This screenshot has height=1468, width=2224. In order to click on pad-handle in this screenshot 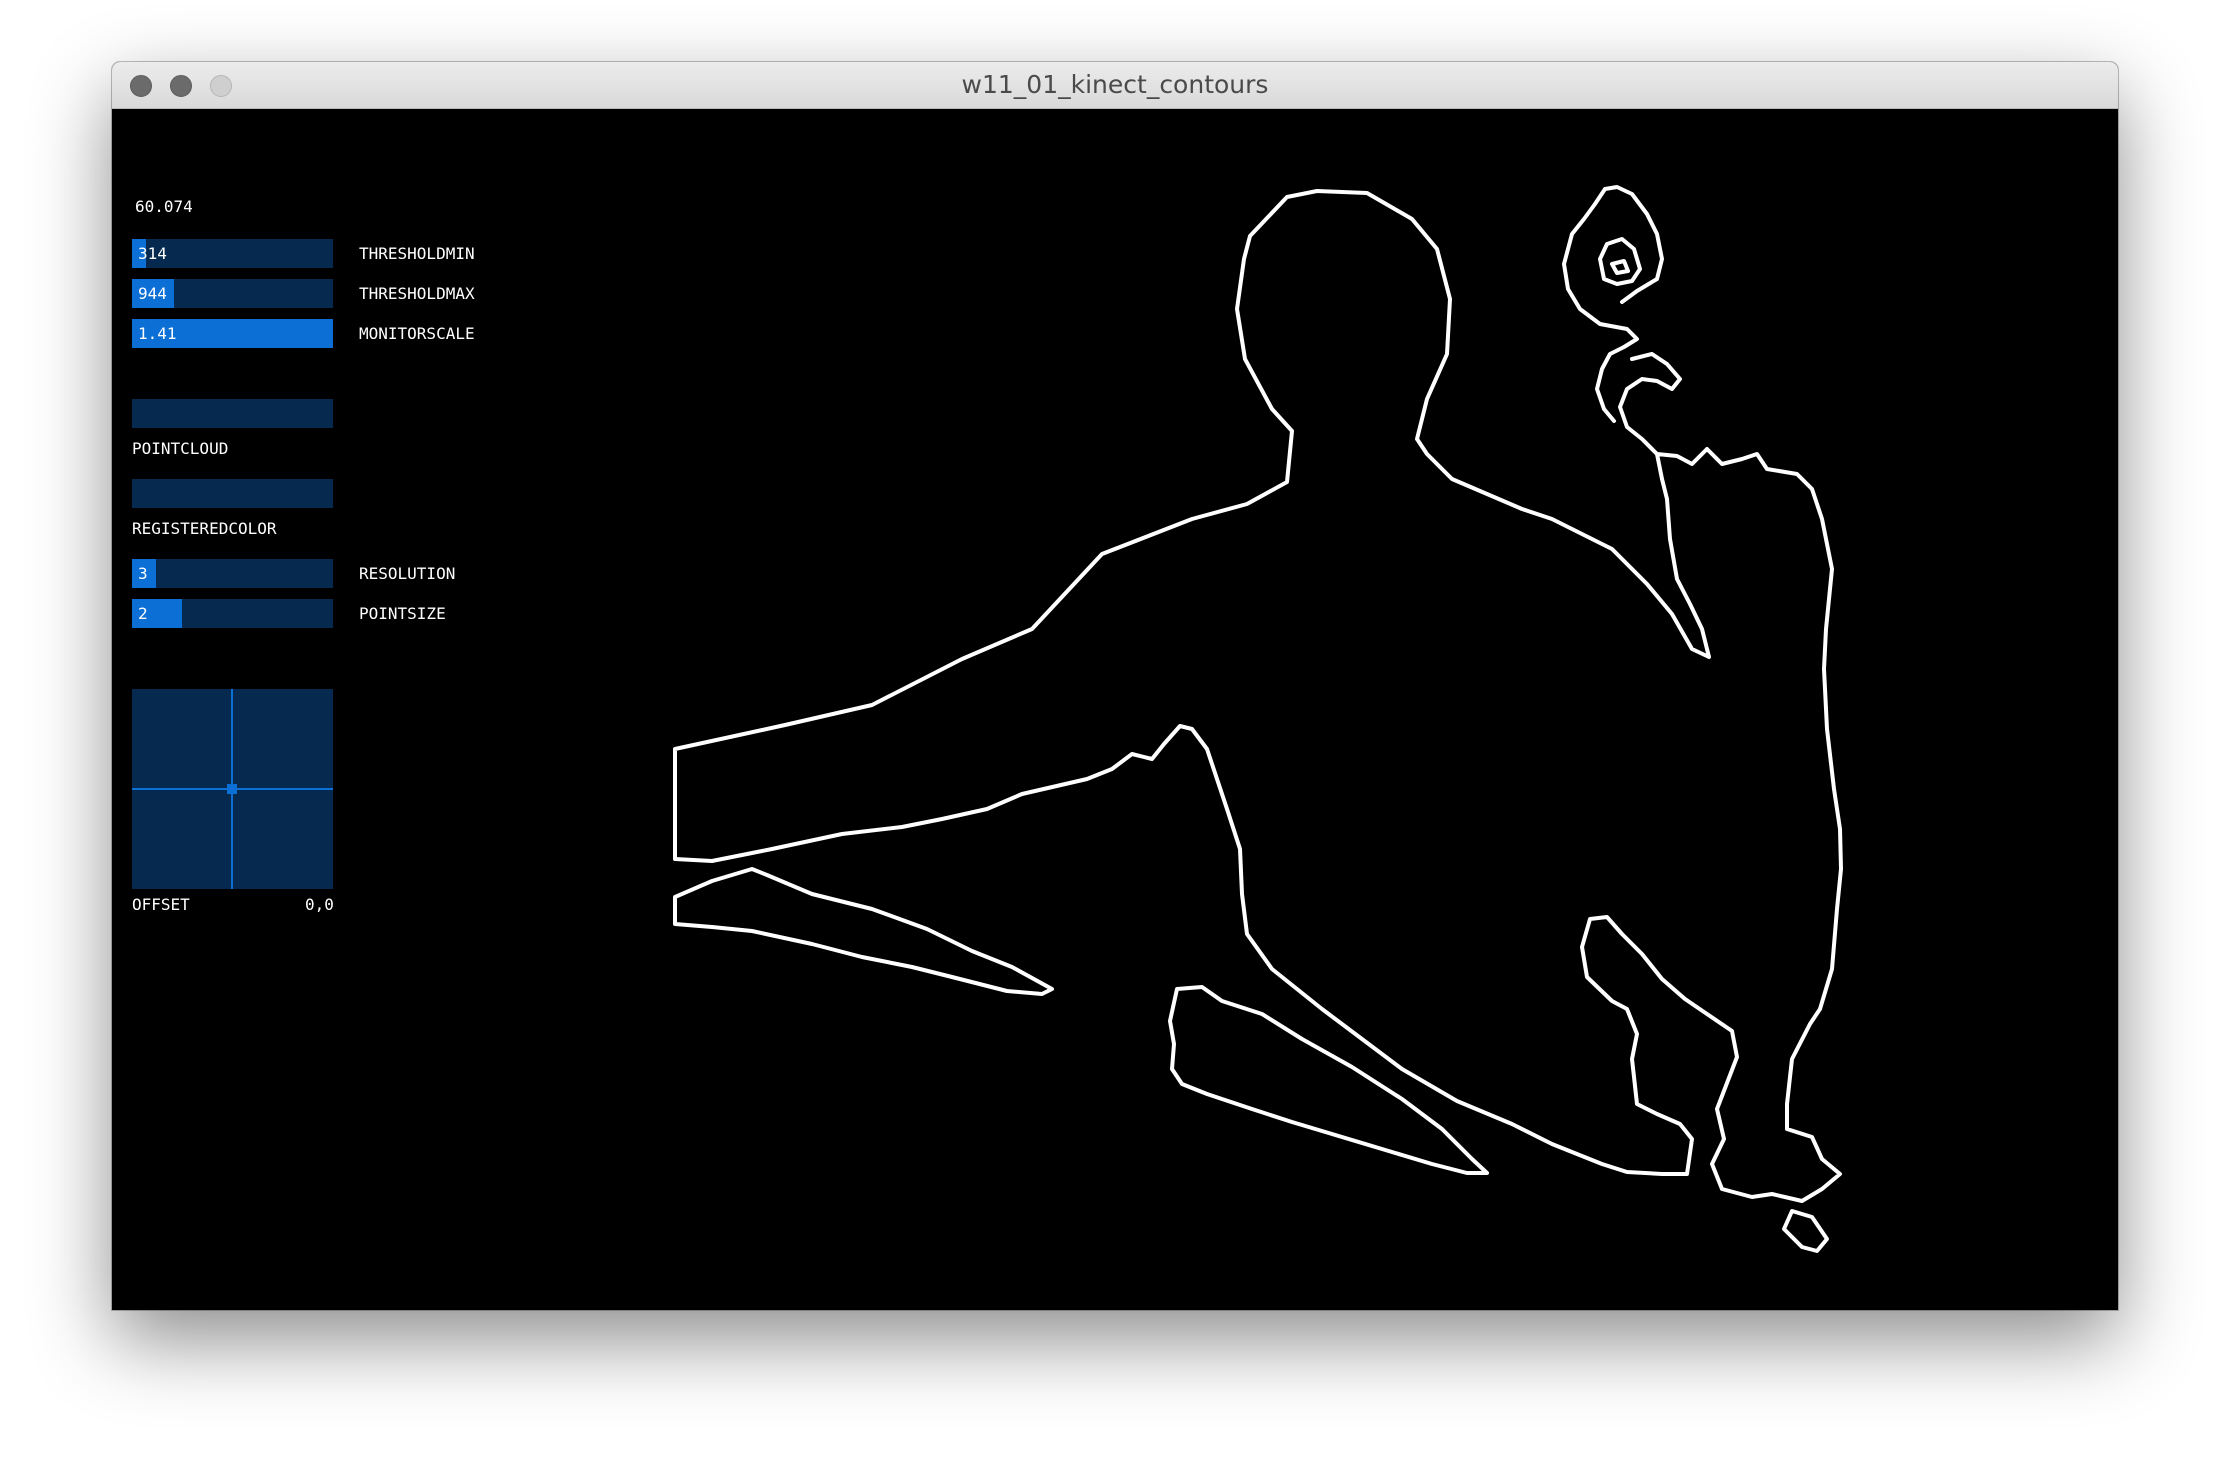, I will do `click(232, 789)`.